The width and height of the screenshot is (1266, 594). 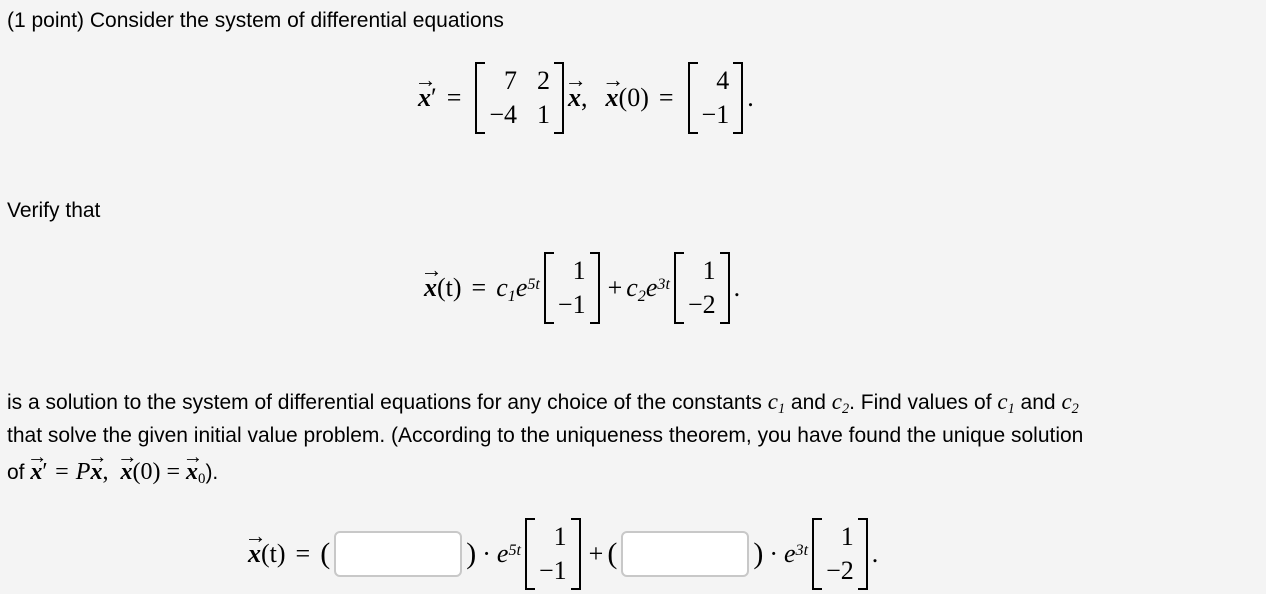 What do you see at coordinates (715, 98) in the screenshot?
I see `initial-condition-vector: 4 −1` at bounding box center [715, 98].